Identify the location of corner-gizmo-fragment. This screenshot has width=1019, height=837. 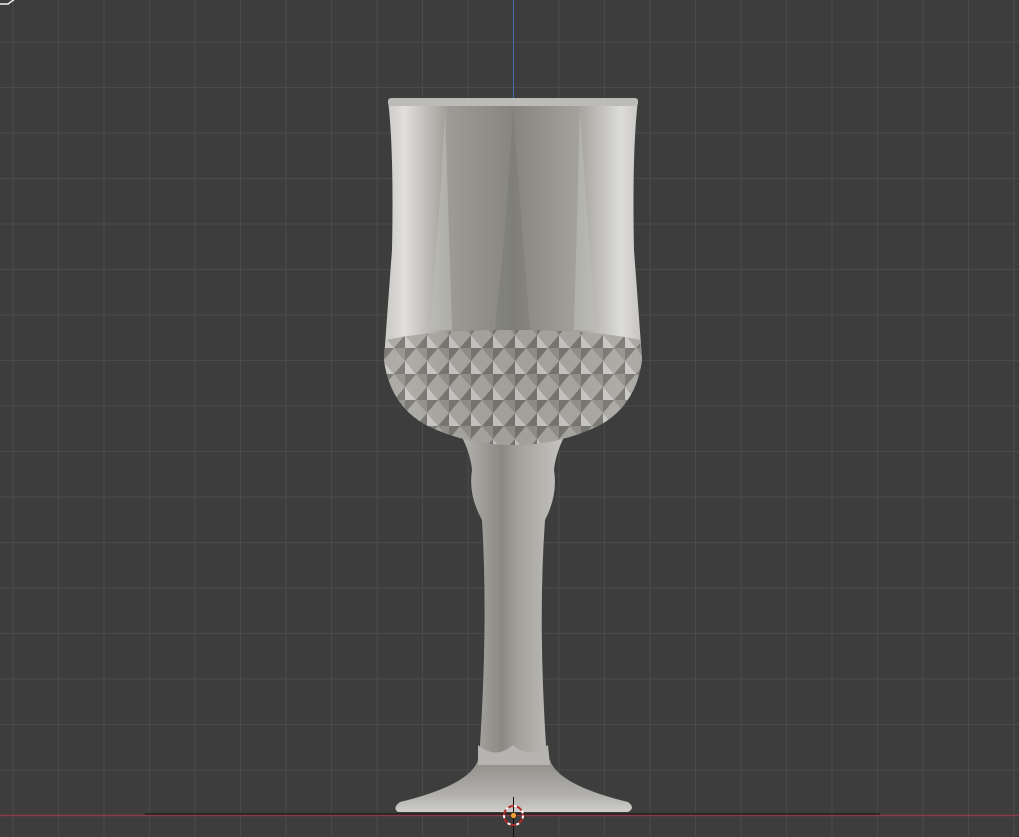
(7, 2).